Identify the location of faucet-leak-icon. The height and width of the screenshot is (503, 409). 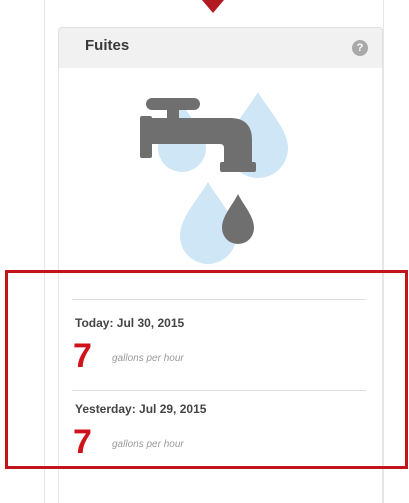
(214, 178).